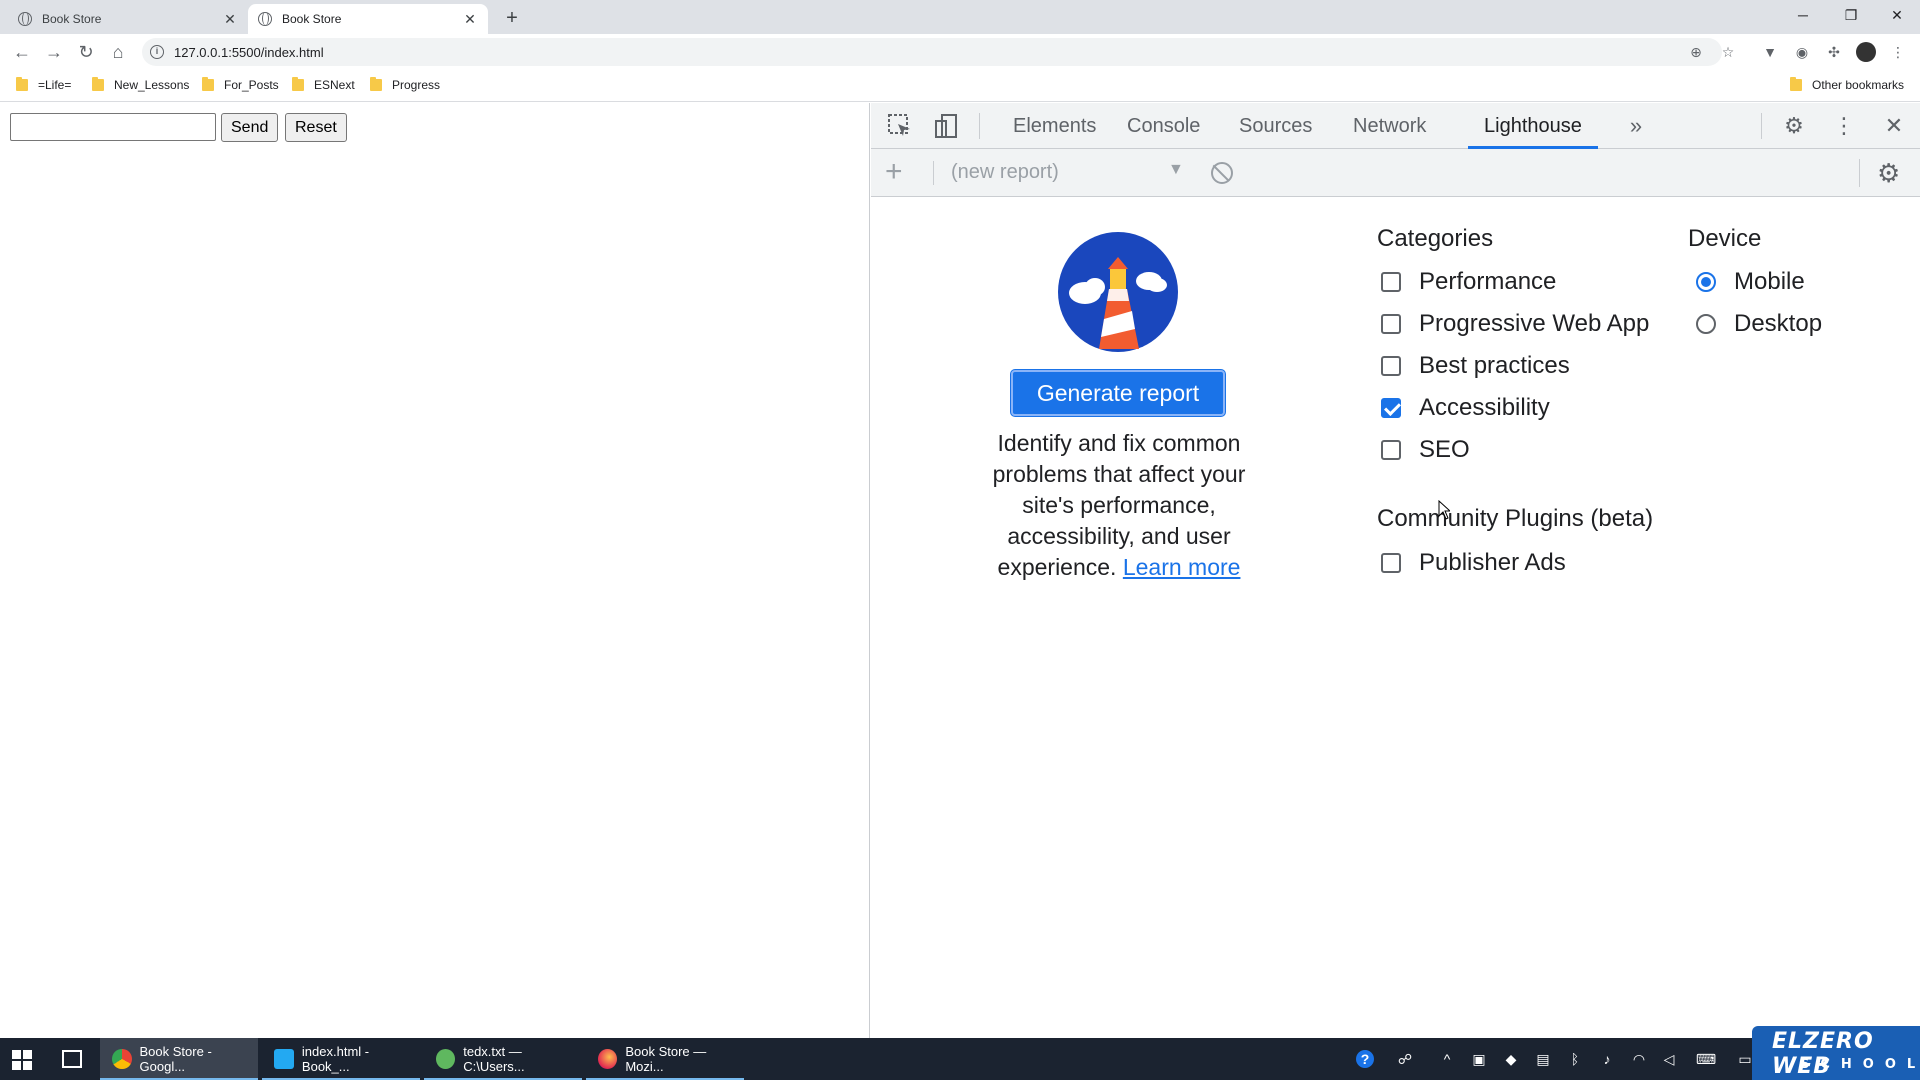 This screenshot has width=1920, height=1080. Describe the element at coordinates (1888, 173) in the screenshot. I see `lighthouse-settings-gear-icon: ⚙` at that location.